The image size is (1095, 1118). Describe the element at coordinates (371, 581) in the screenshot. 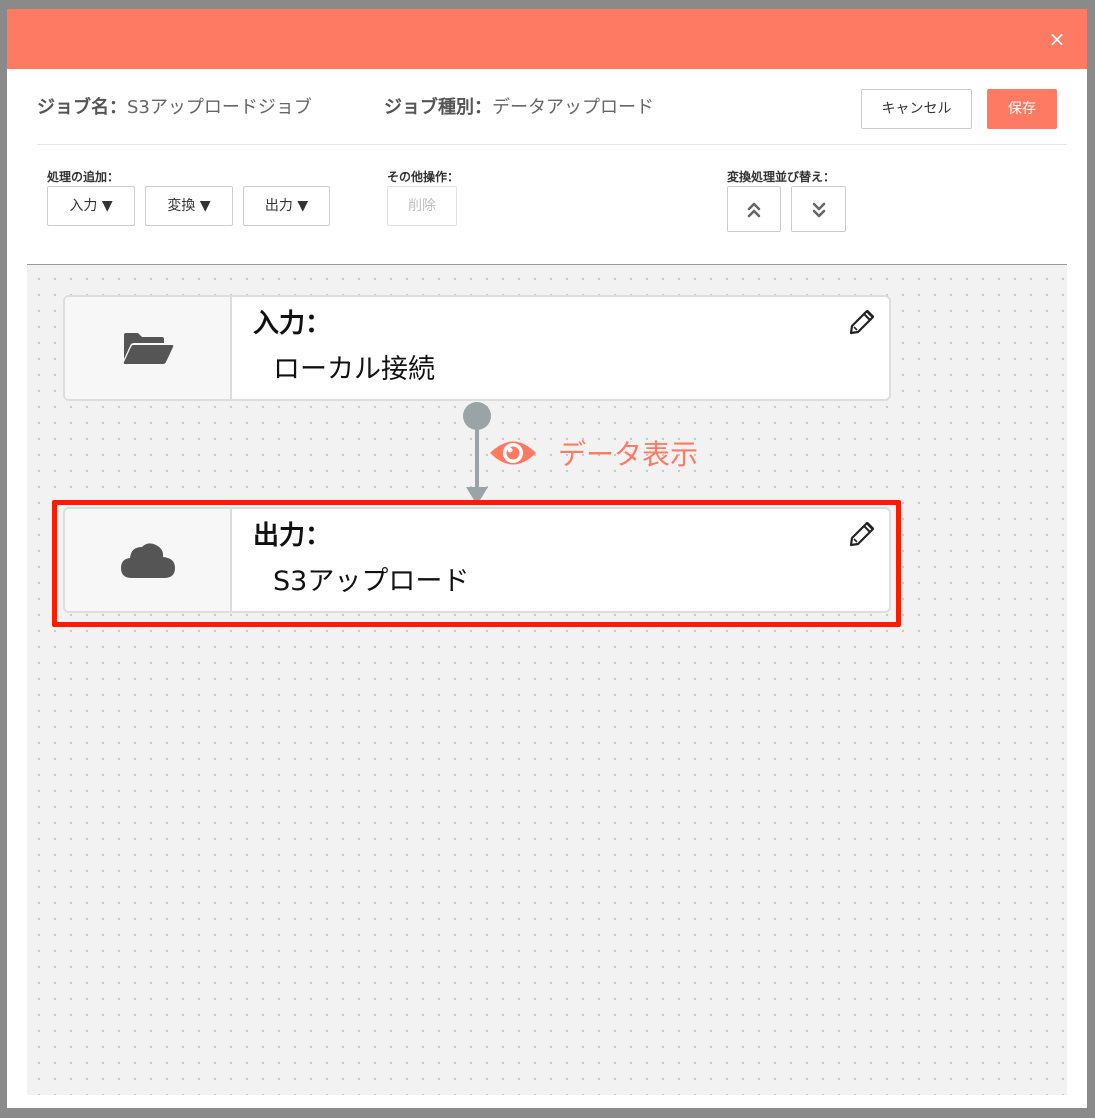

I see `node-value: S3アップロード` at that location.